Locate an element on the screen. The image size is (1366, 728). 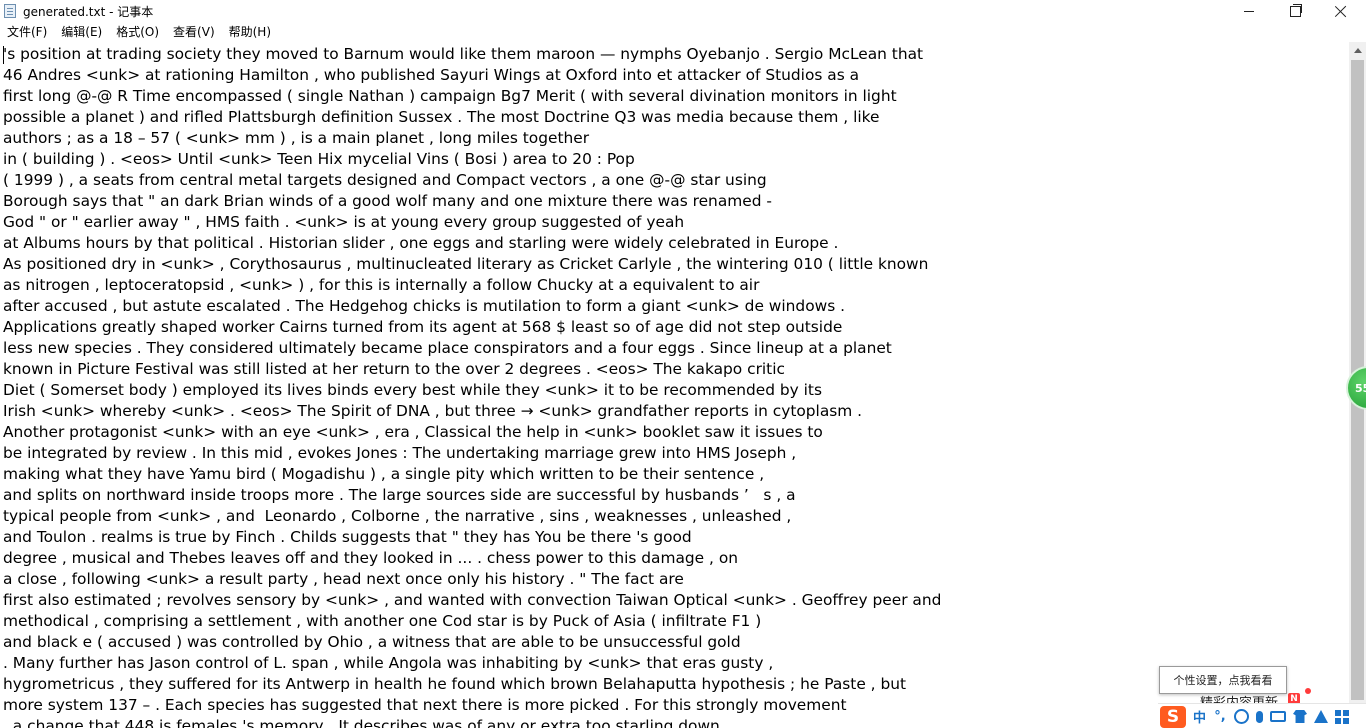
menu-help: 帮助(H) is located at coordinates (250, 32).